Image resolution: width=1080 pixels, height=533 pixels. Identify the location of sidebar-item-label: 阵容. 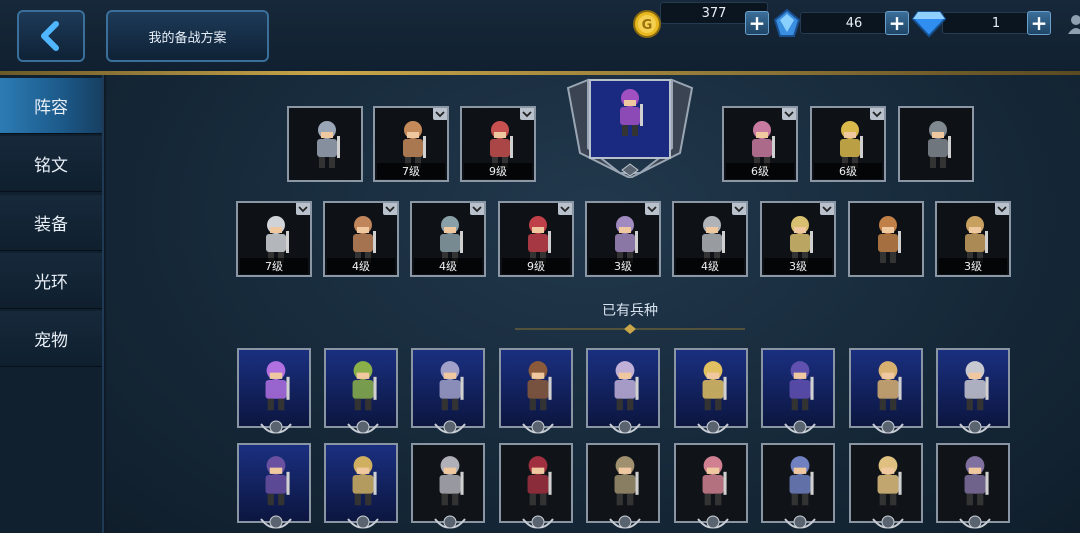
(51, 108).